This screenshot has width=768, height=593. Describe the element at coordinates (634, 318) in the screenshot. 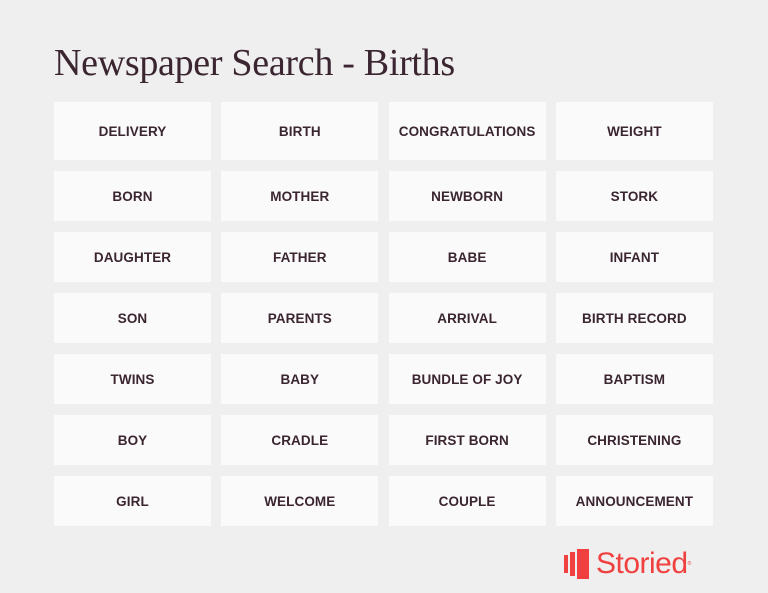

I see `keyword-tile: BIRTH RECORD` at that location.